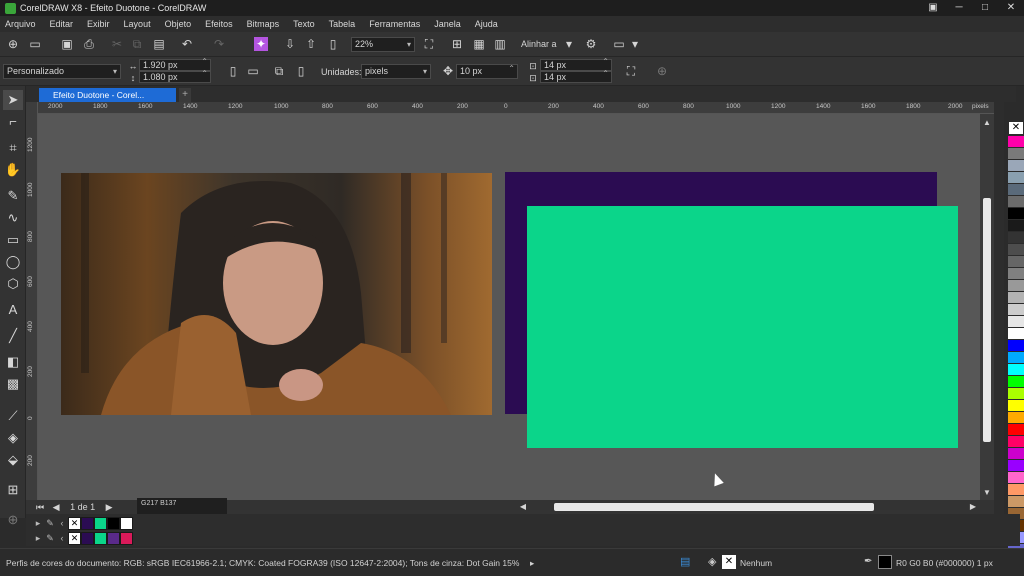 The width and height of the screenshot is (1024, 576). Describe the element at coordinates (35, 44) in the screenshot. I see `open-folder-icon: ▭` at that location.